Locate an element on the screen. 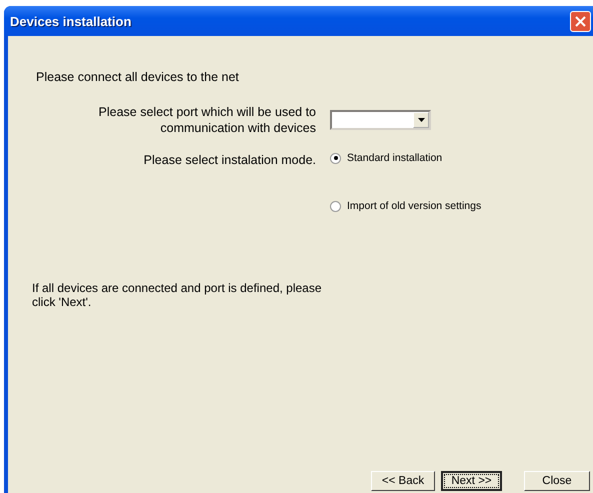 This screenshot has width=593, height=493. mode-radio: Standard installation is located at coordinates (406, 158).